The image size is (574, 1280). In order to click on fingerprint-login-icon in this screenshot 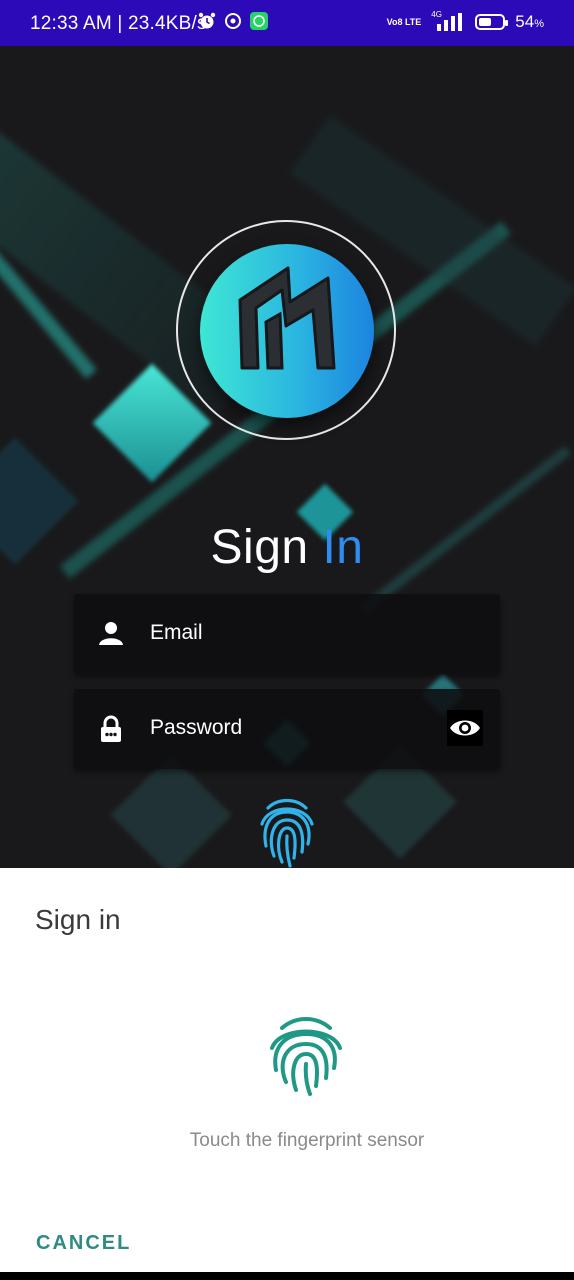, I will do `click(287, 832)`.